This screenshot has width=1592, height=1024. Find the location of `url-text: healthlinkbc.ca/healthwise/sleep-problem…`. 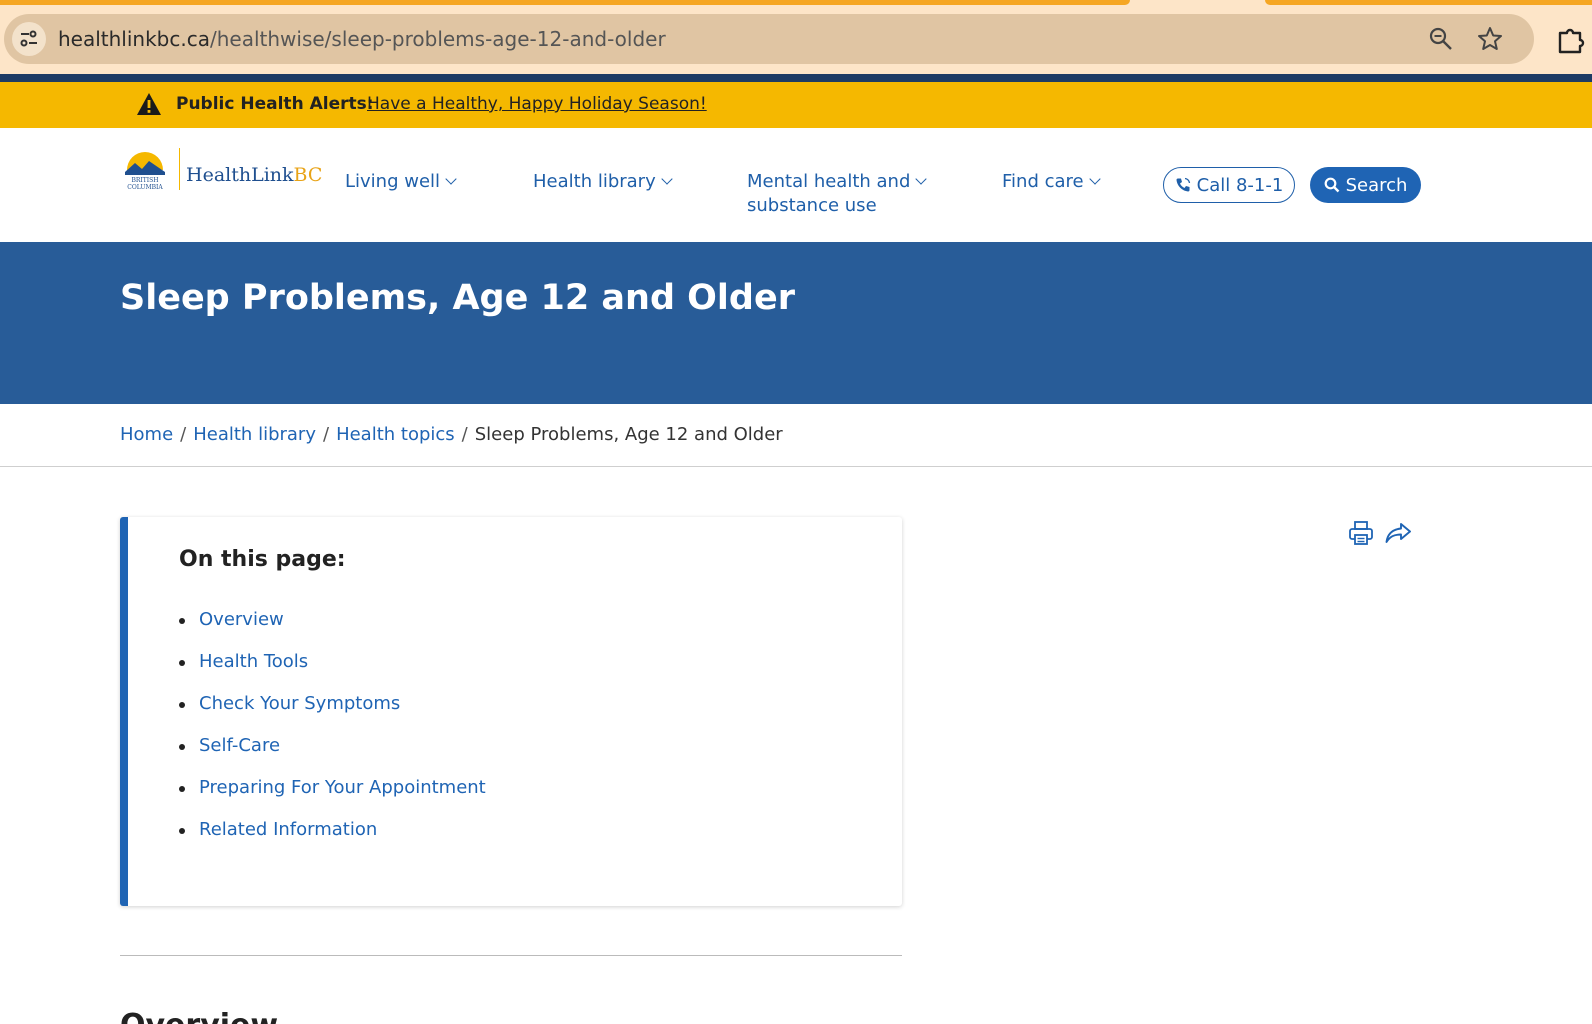

url-text: healthlinkbc.ca/healthwise/sleep-problem… is located at coordinates (362, 39).